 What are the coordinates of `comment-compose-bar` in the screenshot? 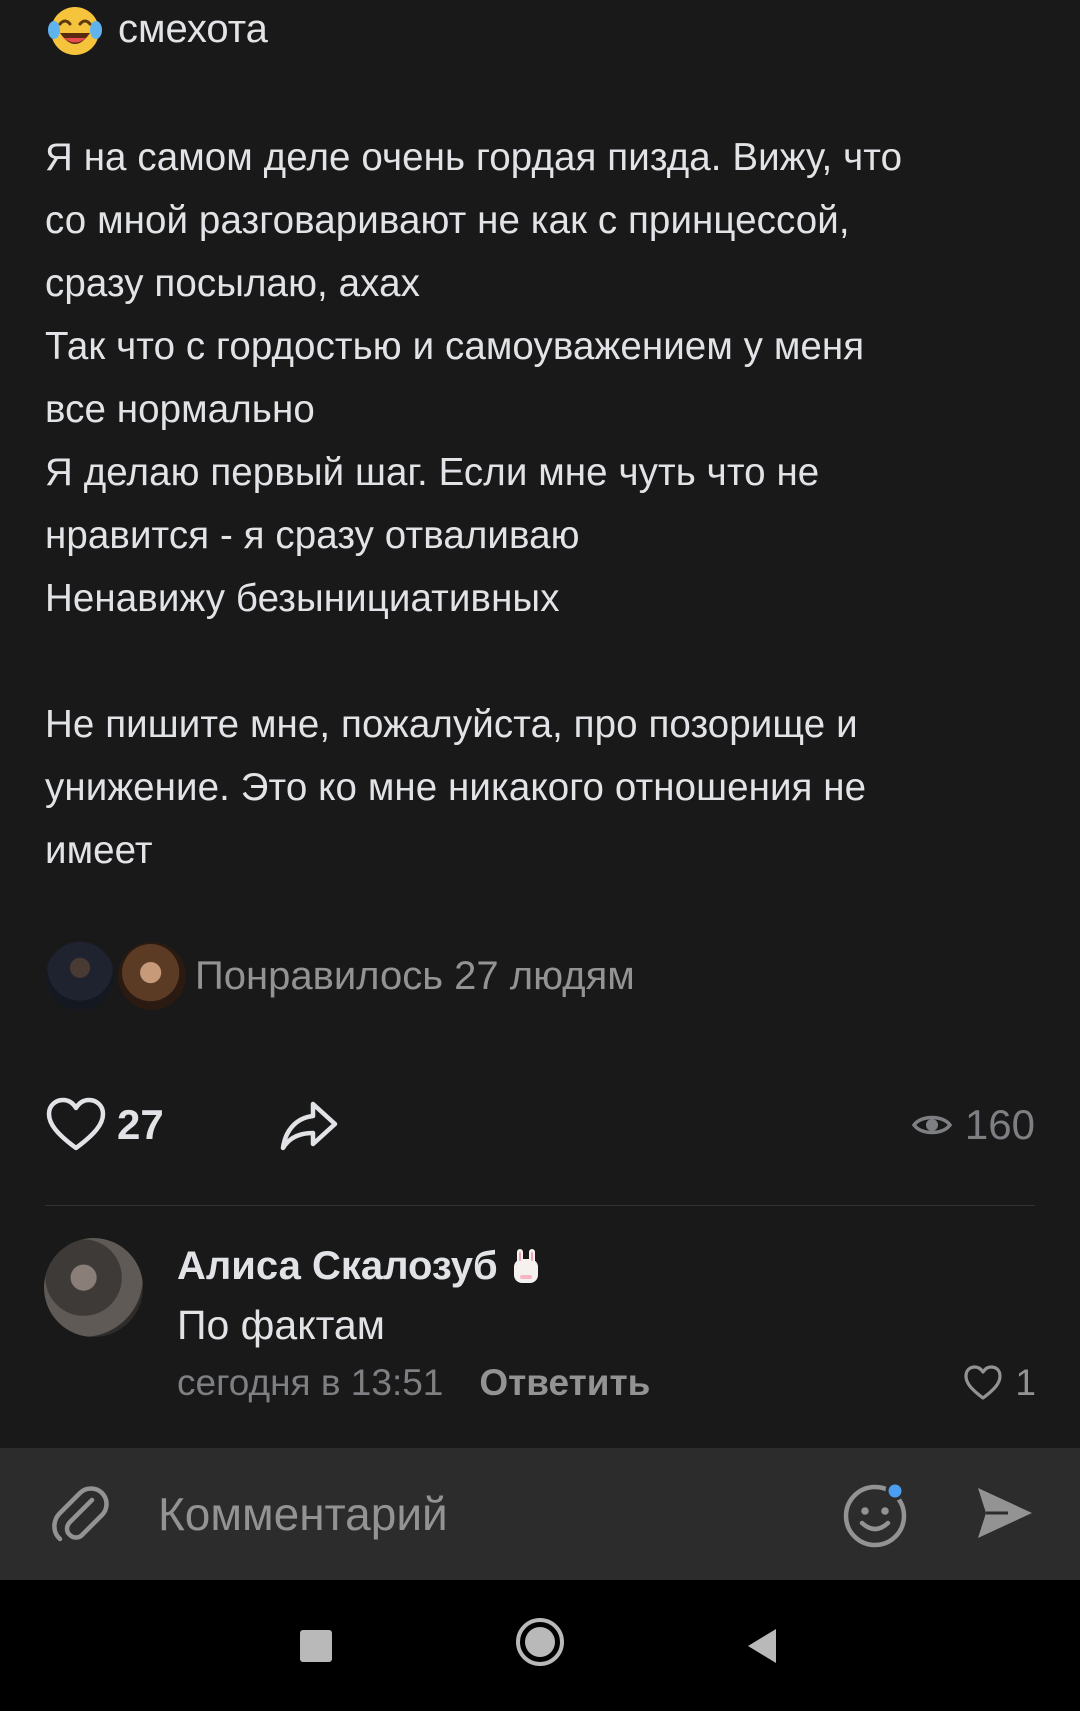 It's located at (540, 1514).